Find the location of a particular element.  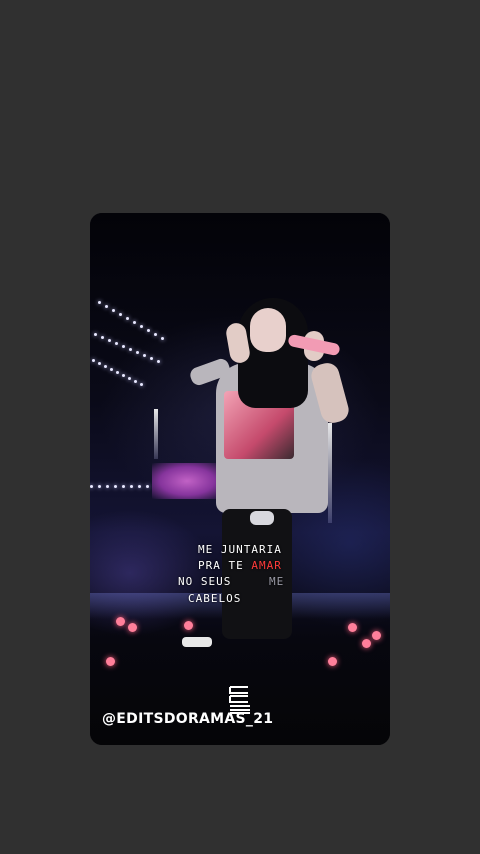

lyric-text: PRA TE is located at coordinates (225, 565).